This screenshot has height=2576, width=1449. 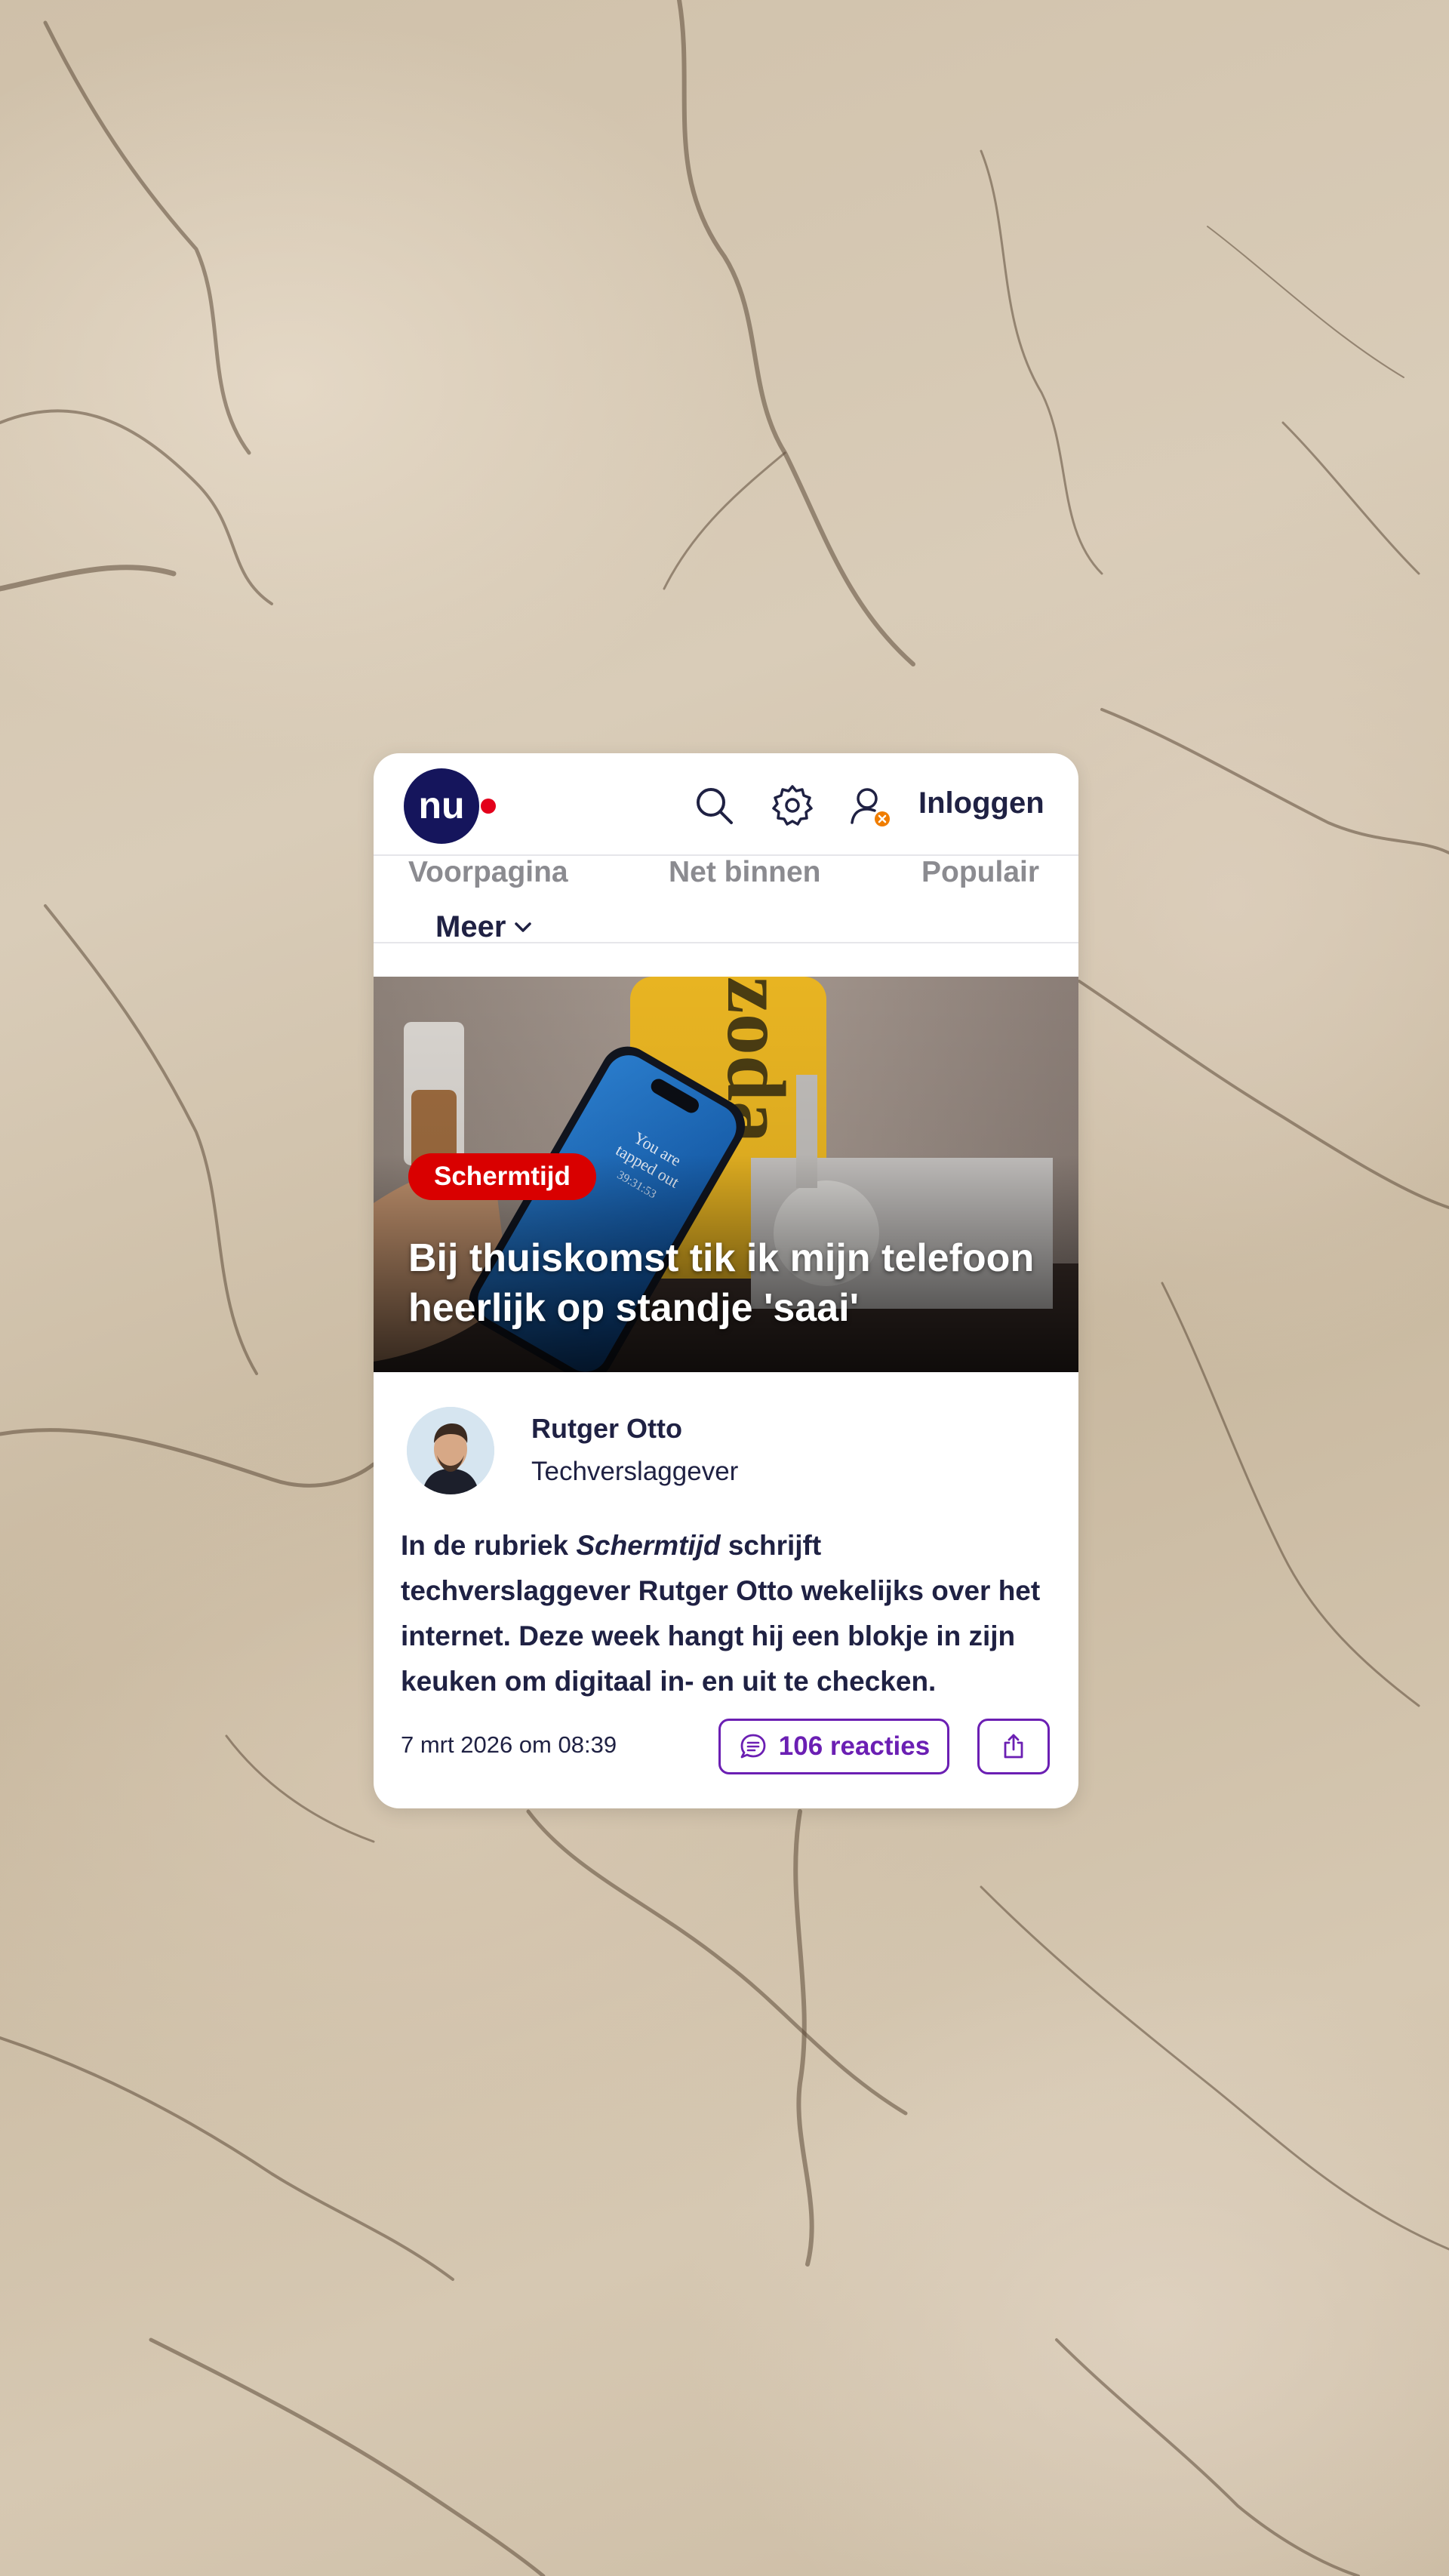 I want to click on comments-button: 106 reacties, so click(x=833, y=1746).